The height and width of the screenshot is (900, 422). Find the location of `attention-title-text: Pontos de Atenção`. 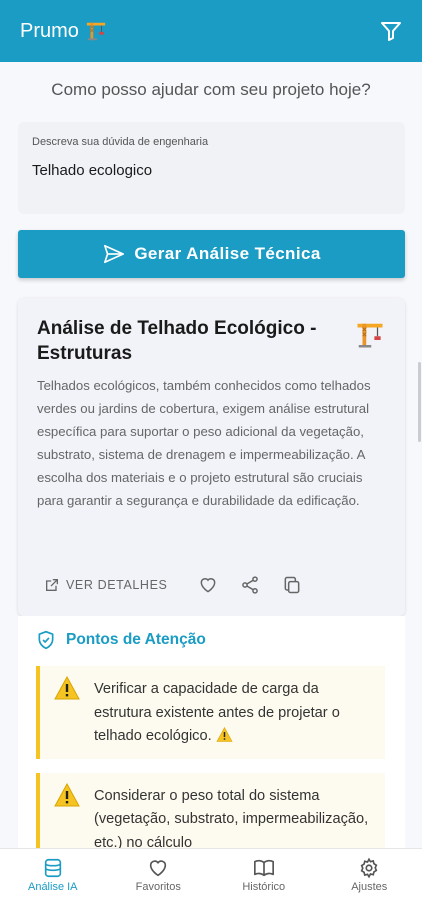

attention-title-text: Pontos de Atenção is located at coordinates (136, 639).